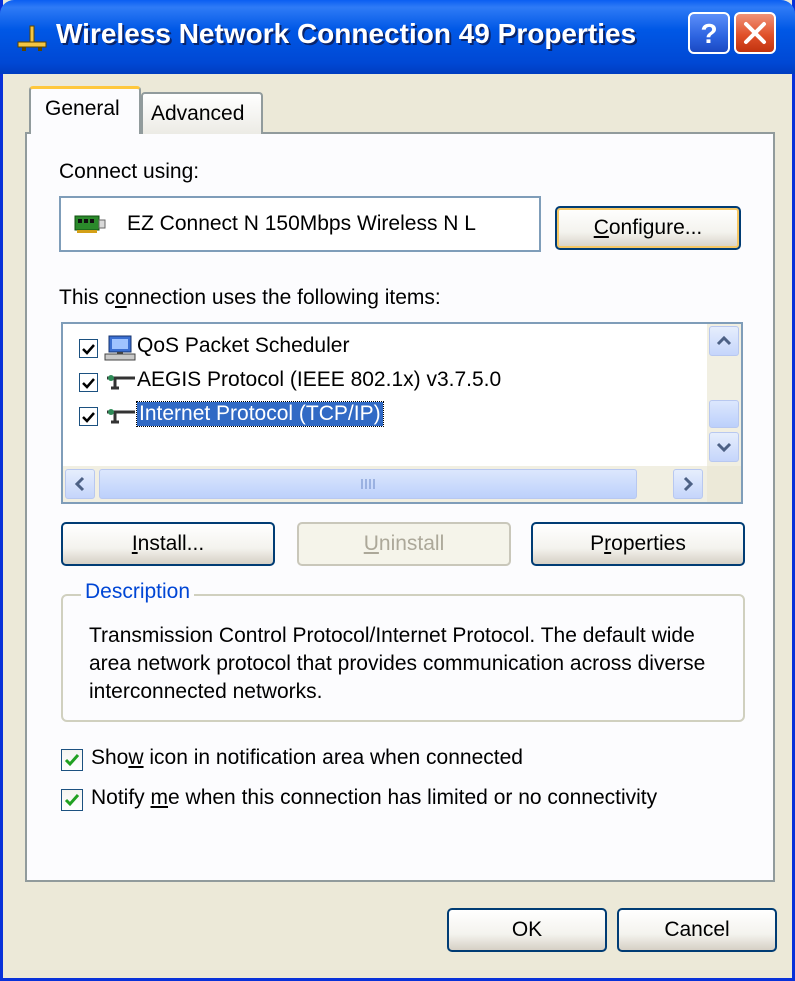 The width and height of the screenshot is (795, 981). I want to click on scroll-right-button, so click(688, 484).